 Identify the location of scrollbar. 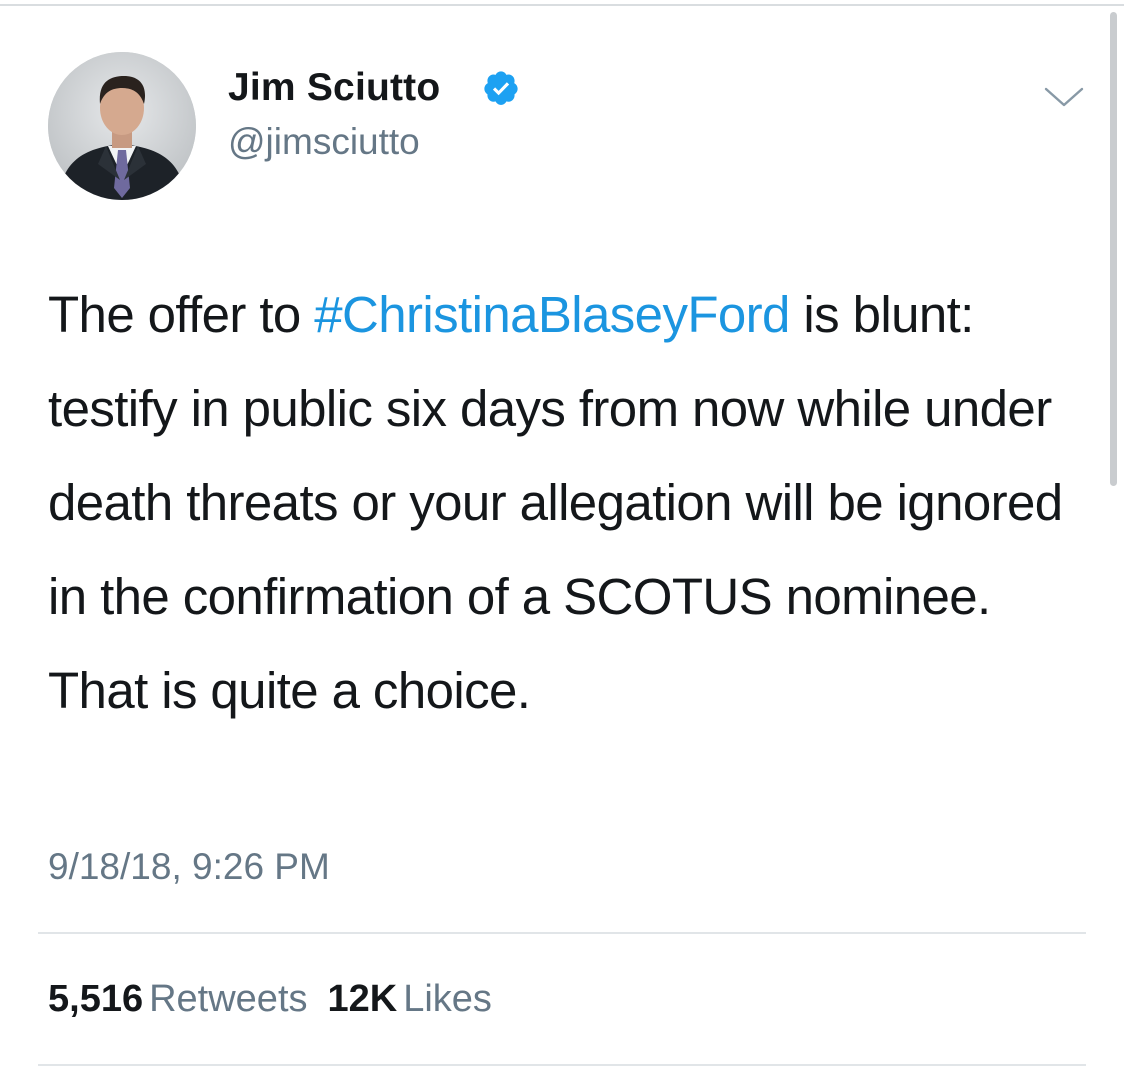
(1113, 249).